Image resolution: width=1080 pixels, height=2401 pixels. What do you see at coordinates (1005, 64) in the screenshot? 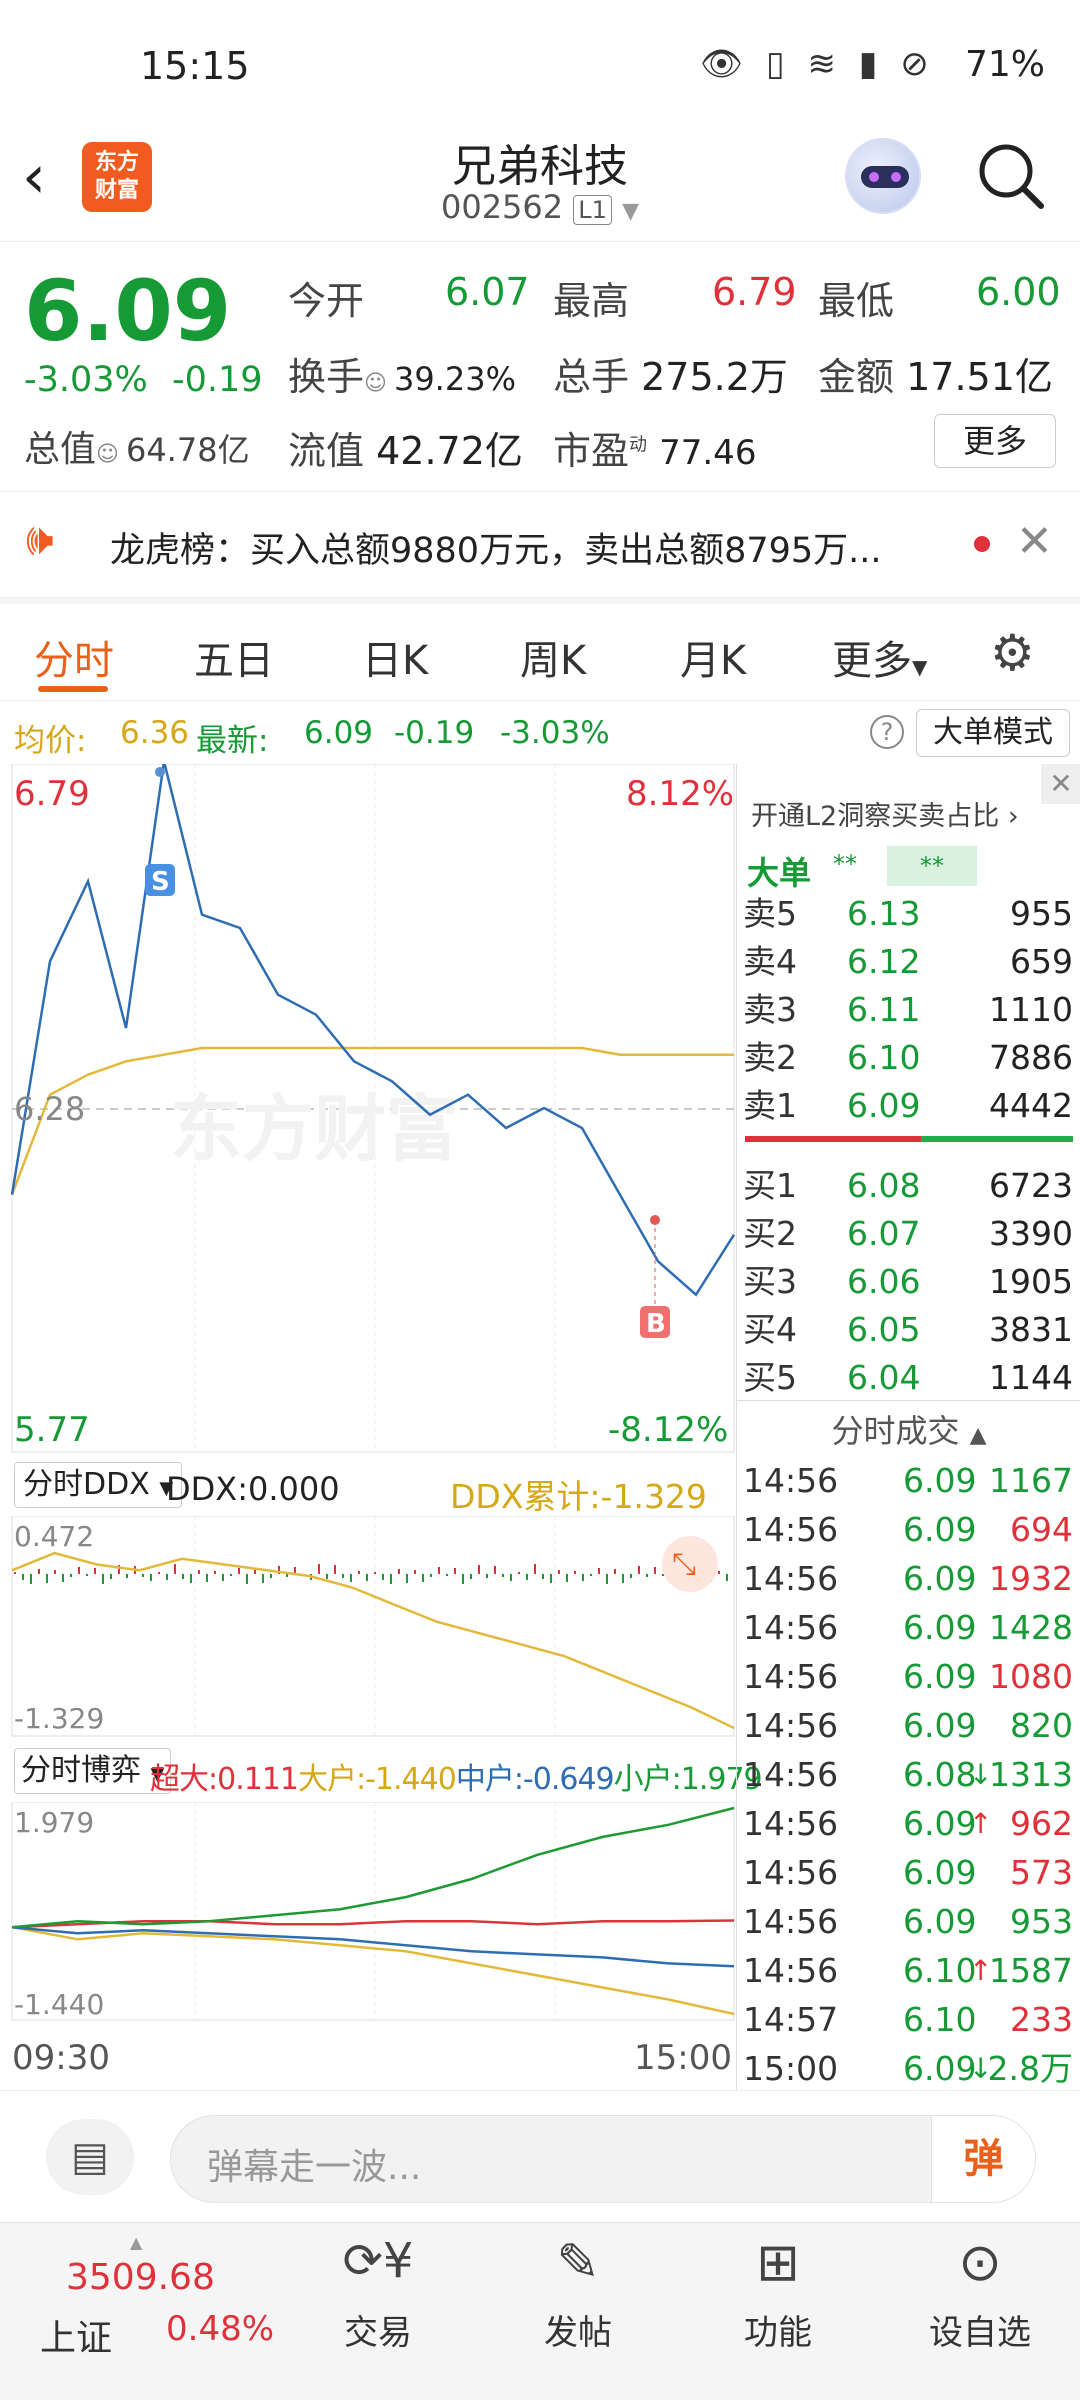
I see `battery-level: 71%` at bounding box center [1005, 64].